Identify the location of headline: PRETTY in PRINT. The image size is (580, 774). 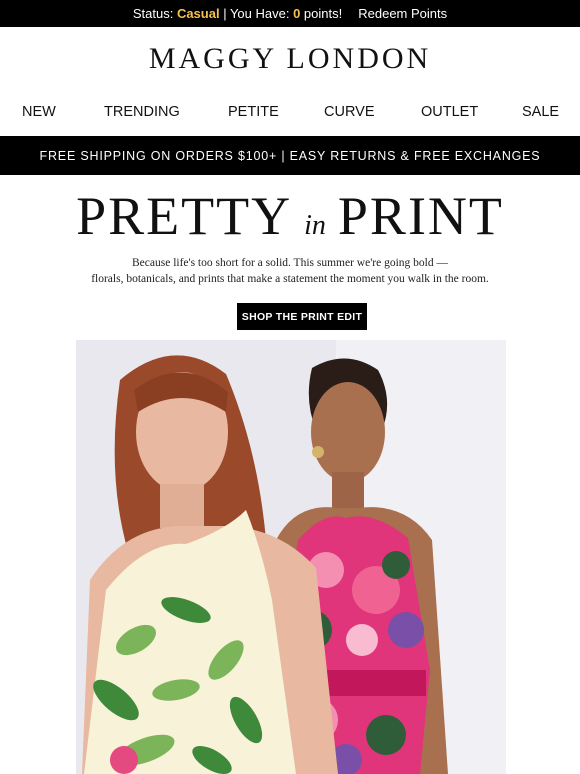
(290, 216).